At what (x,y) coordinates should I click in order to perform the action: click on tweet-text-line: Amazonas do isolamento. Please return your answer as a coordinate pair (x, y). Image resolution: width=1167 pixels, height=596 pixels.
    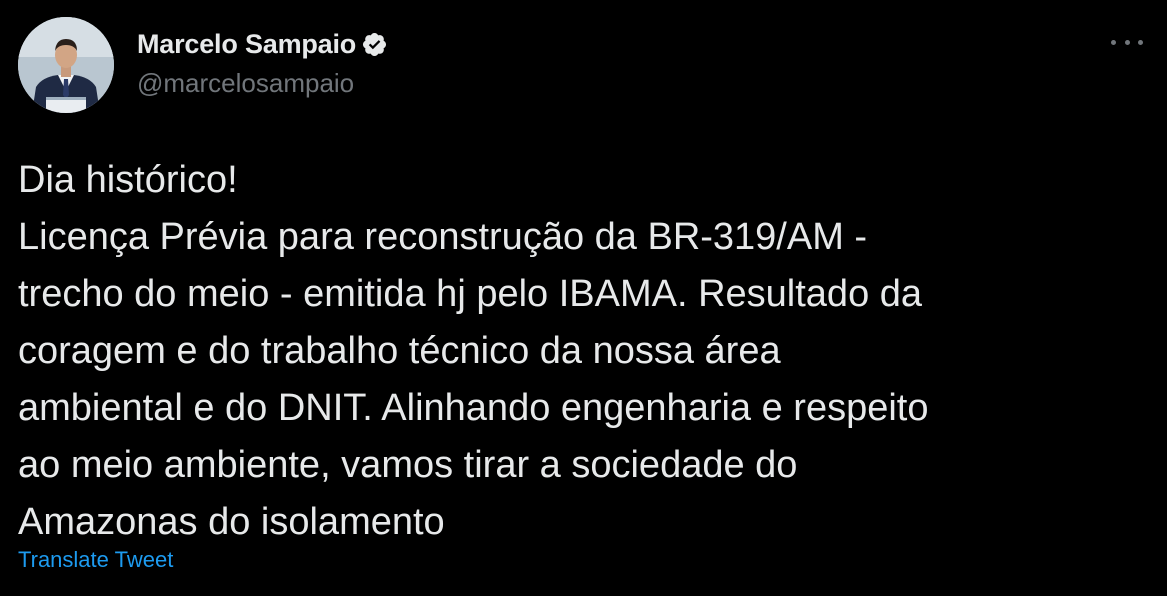
    Looking at the image, I should click on (231, 522).